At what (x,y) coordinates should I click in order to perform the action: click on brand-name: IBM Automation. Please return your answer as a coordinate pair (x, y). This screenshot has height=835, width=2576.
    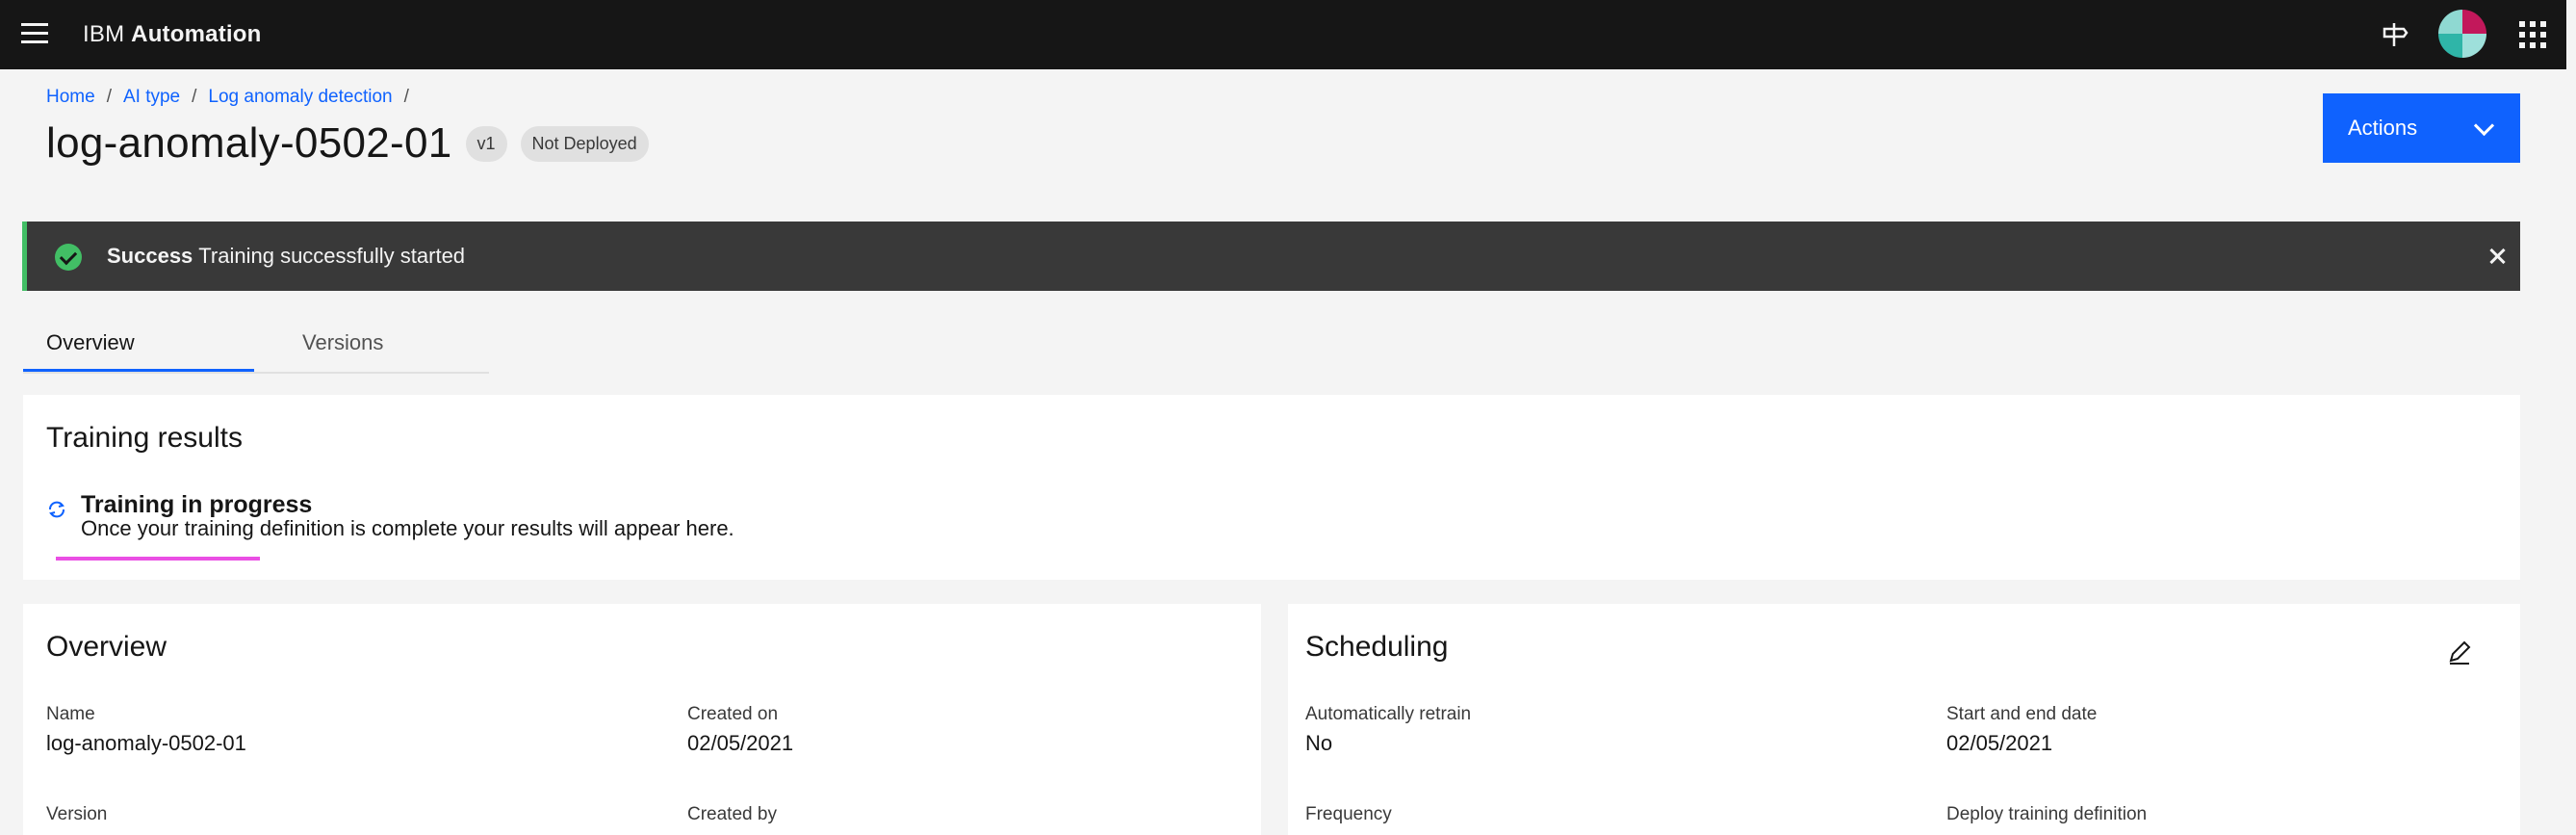
    Looking at the image, I should click on (172, 34).